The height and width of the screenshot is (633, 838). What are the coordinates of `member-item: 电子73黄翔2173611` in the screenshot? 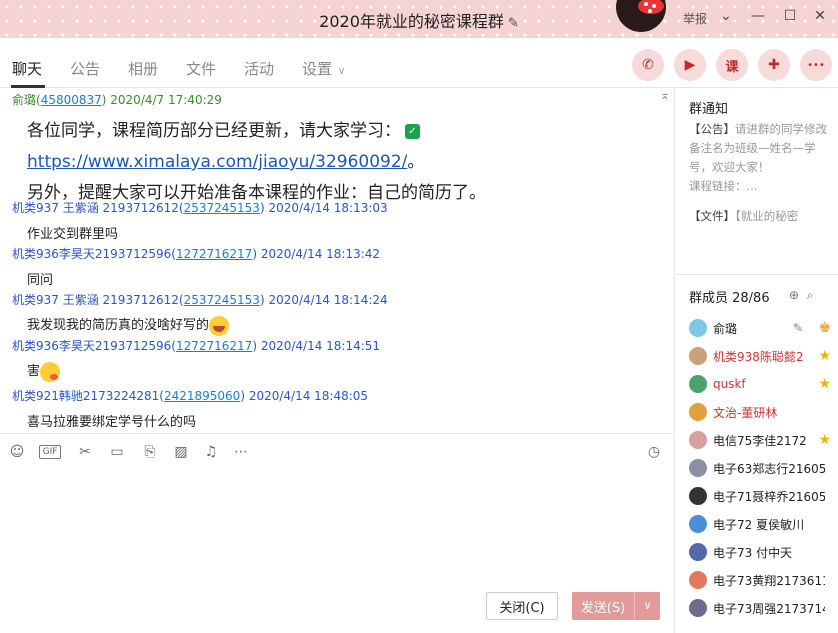 It's located at (762, 580).